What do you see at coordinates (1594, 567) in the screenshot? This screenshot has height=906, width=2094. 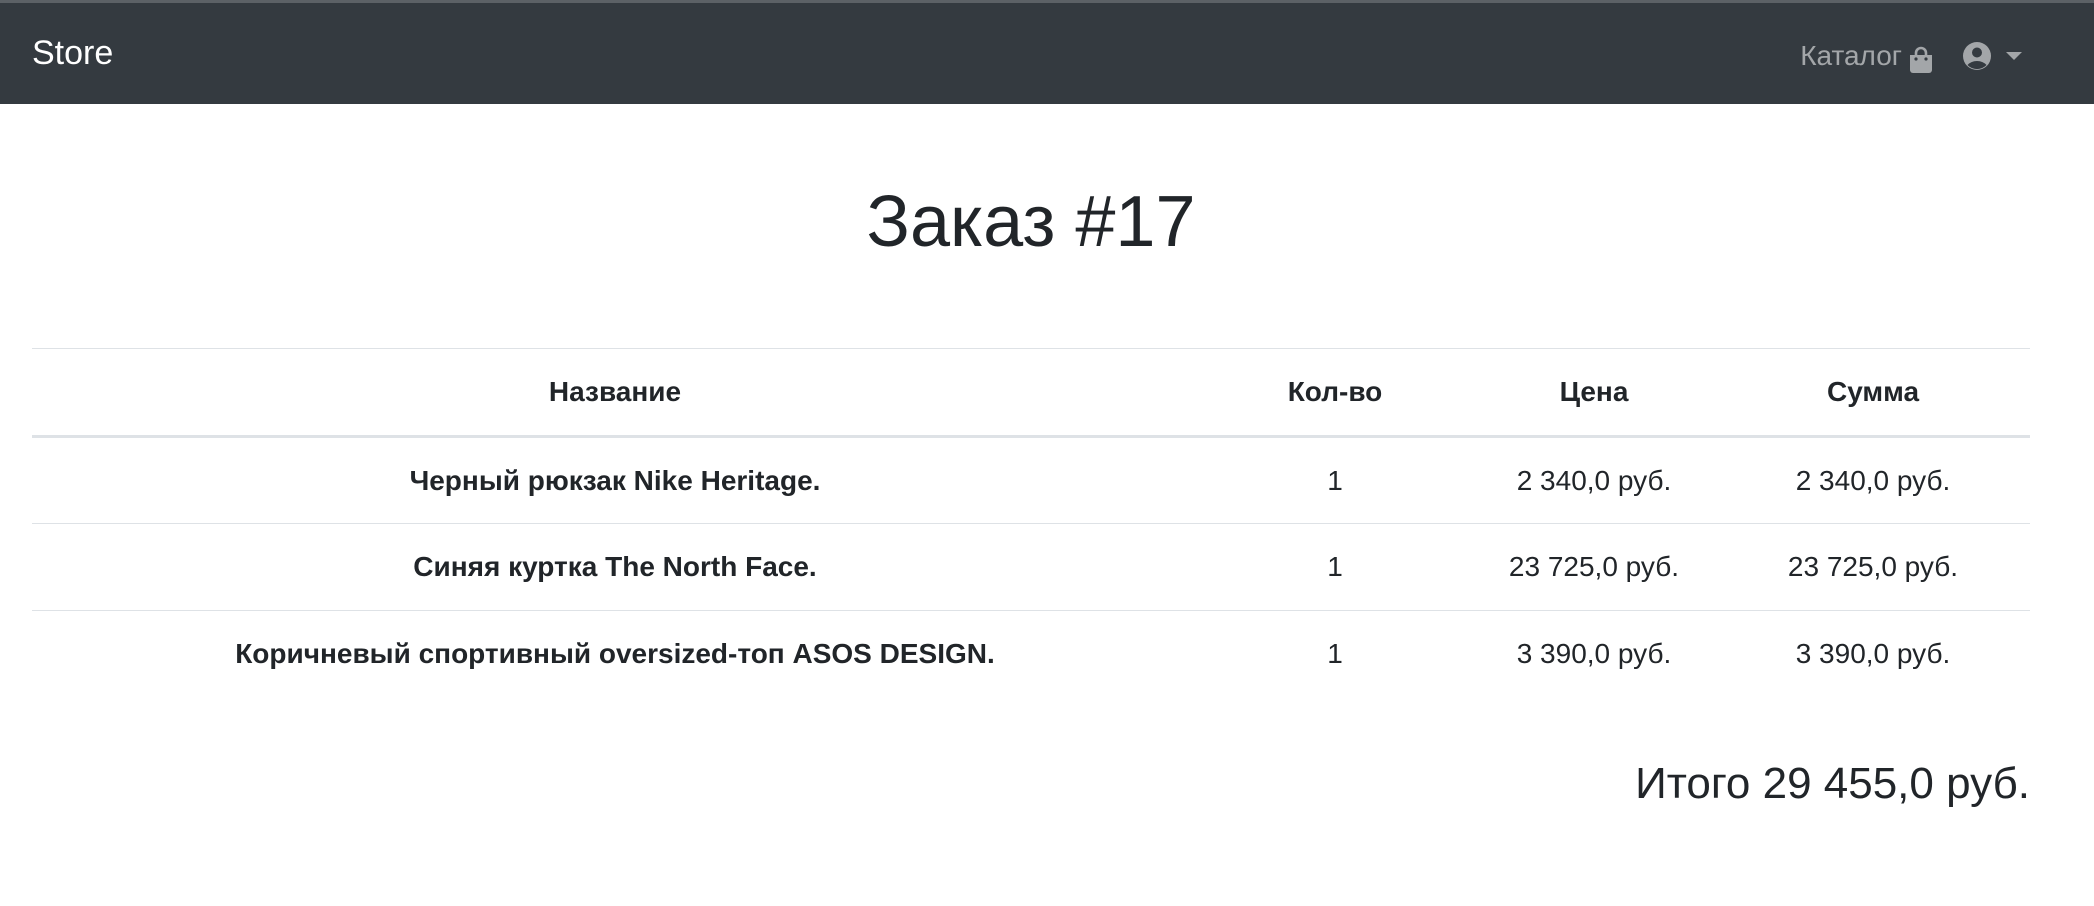 I see `price-cell: 23 725,0 руб.` at bounding box center [1594, 567].